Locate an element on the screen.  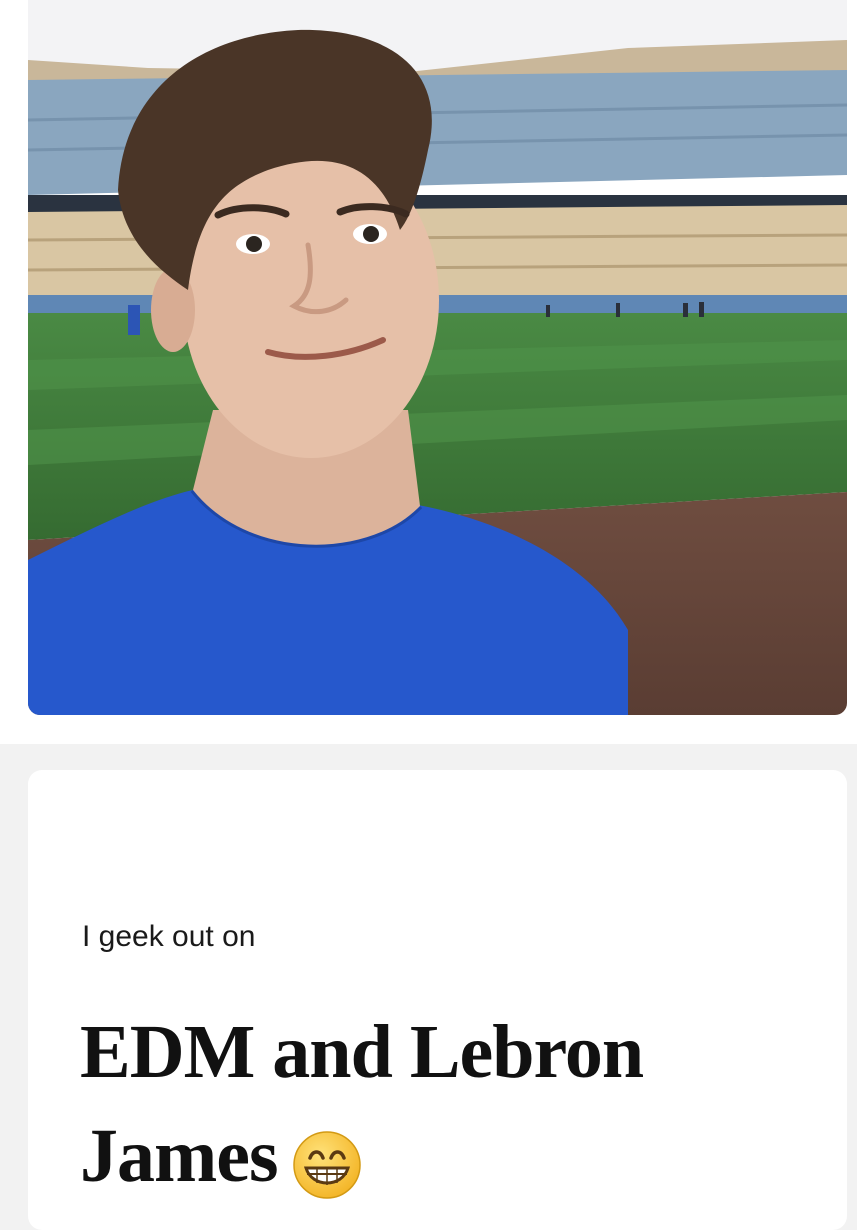
prompt-label: I geek out on is located at coordinates (169, 936).